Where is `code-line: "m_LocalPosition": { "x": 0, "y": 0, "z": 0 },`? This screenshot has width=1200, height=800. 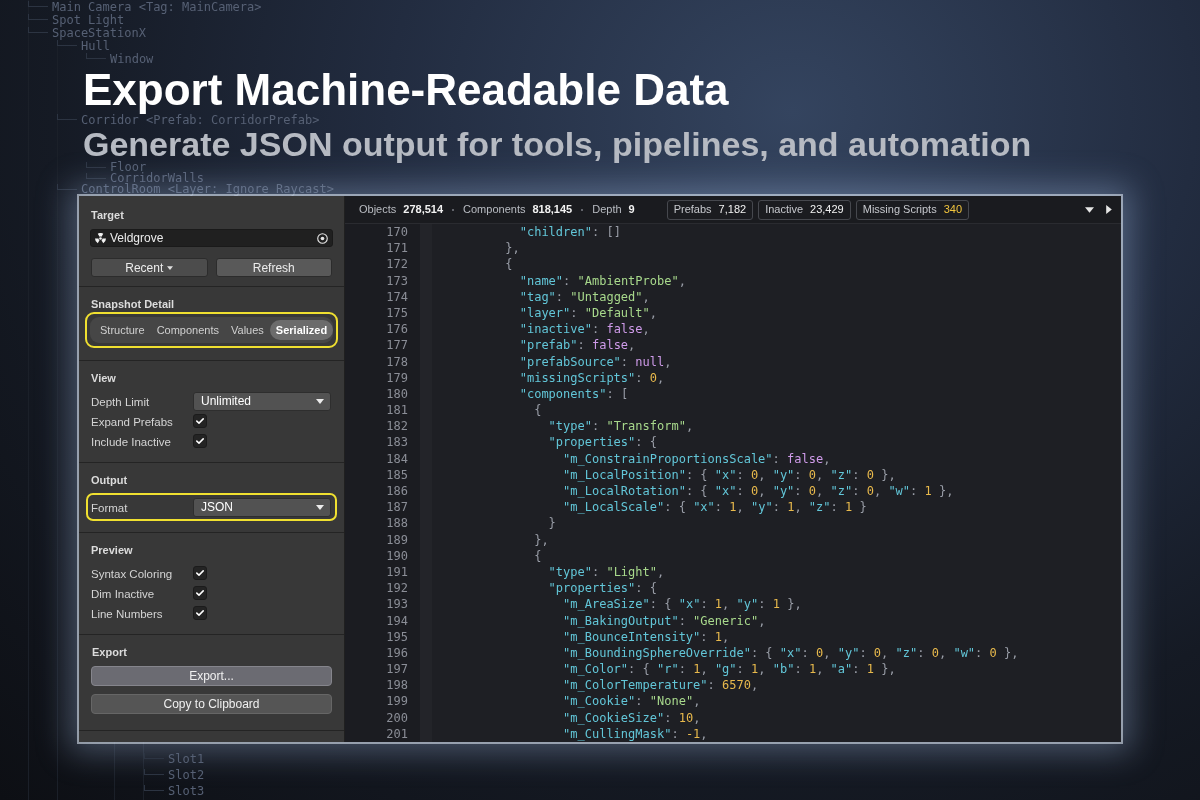 code-line: "m_LocalPosition": { "x": 0, "y": 0, "z": 0 }, is located at coordinates (729, 474).